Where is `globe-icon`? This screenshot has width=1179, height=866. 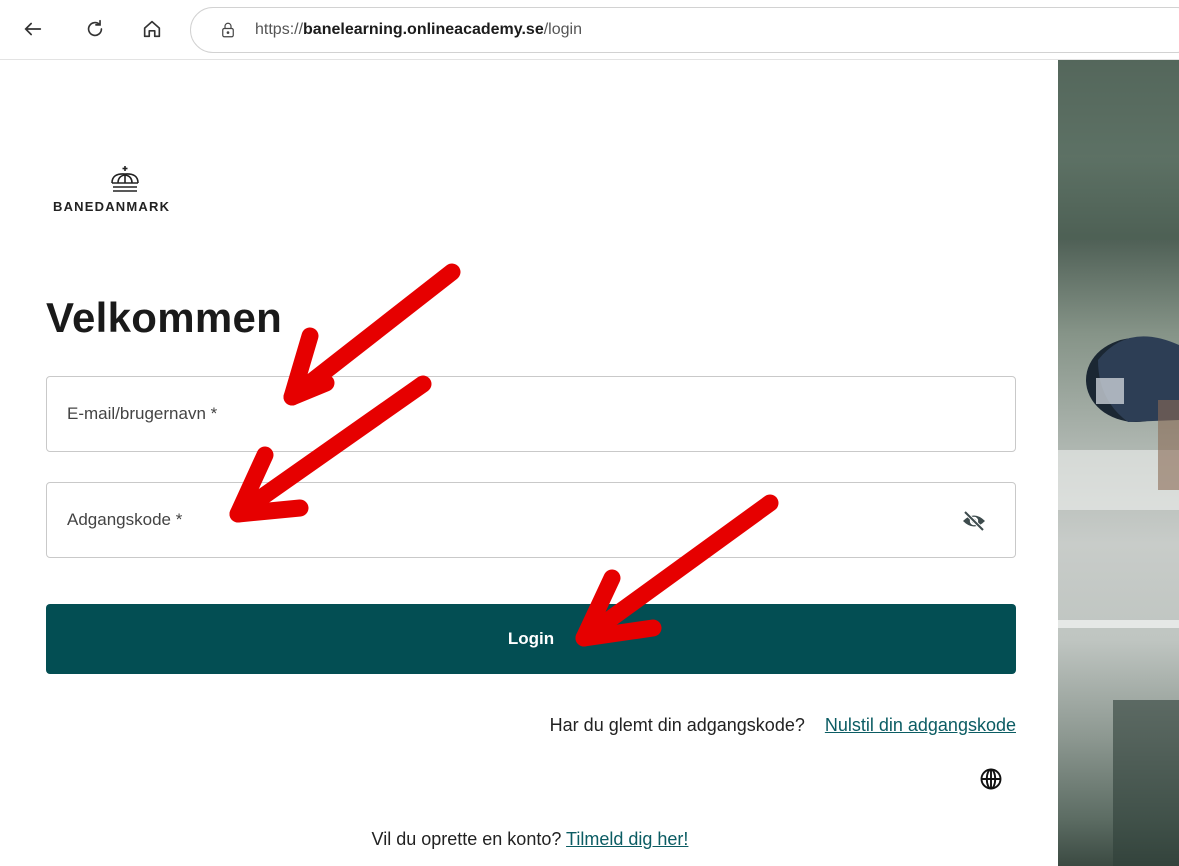 globe-icon is located at coordinates (991, 779).